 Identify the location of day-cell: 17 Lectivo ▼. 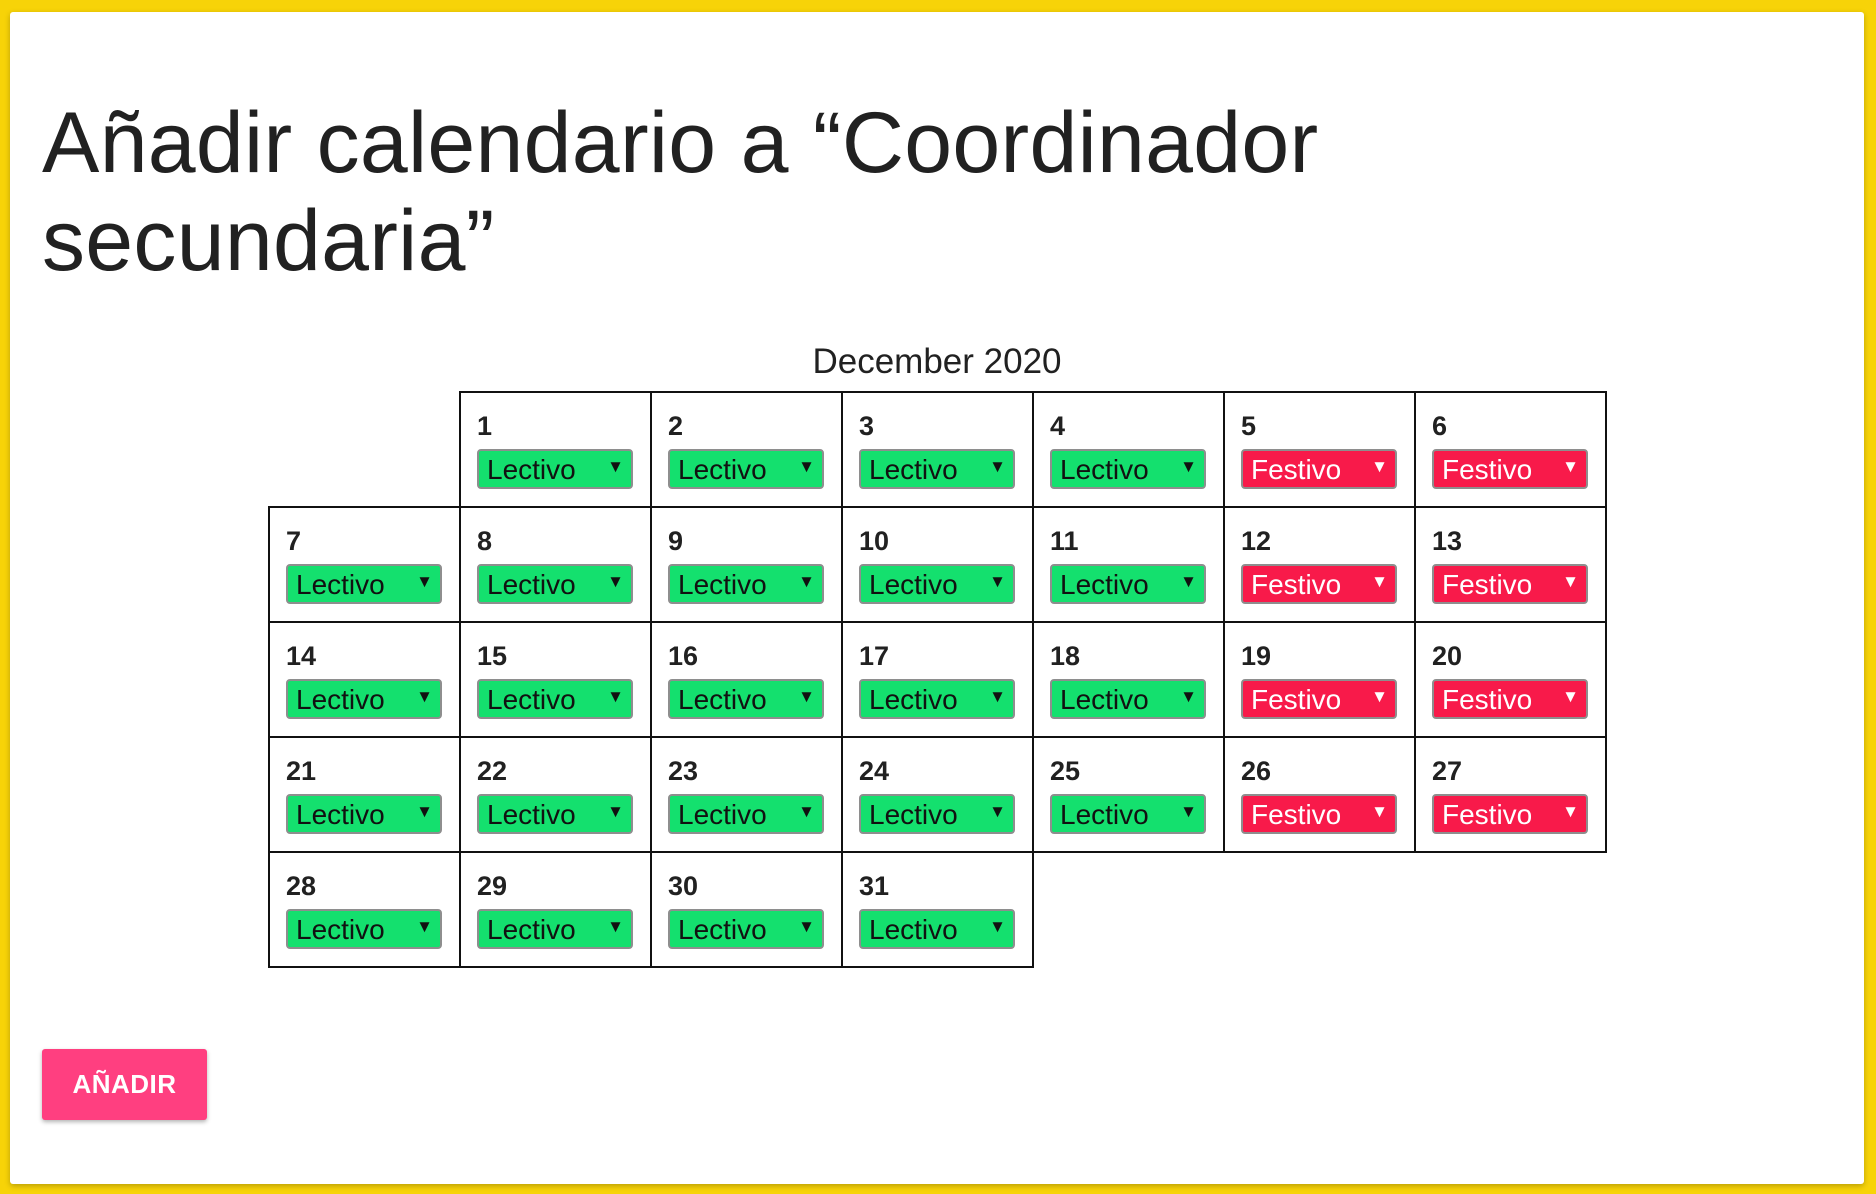
(937, 679).